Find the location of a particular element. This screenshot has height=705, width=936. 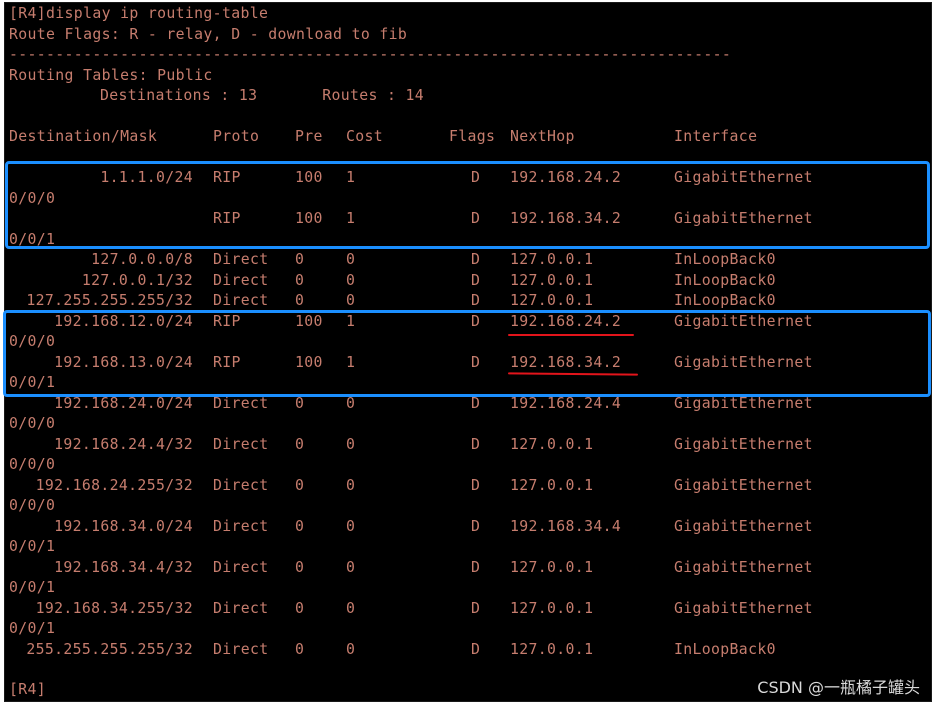

route-destination: 255.255.255.255/32 is located at coordinates (109, 649).